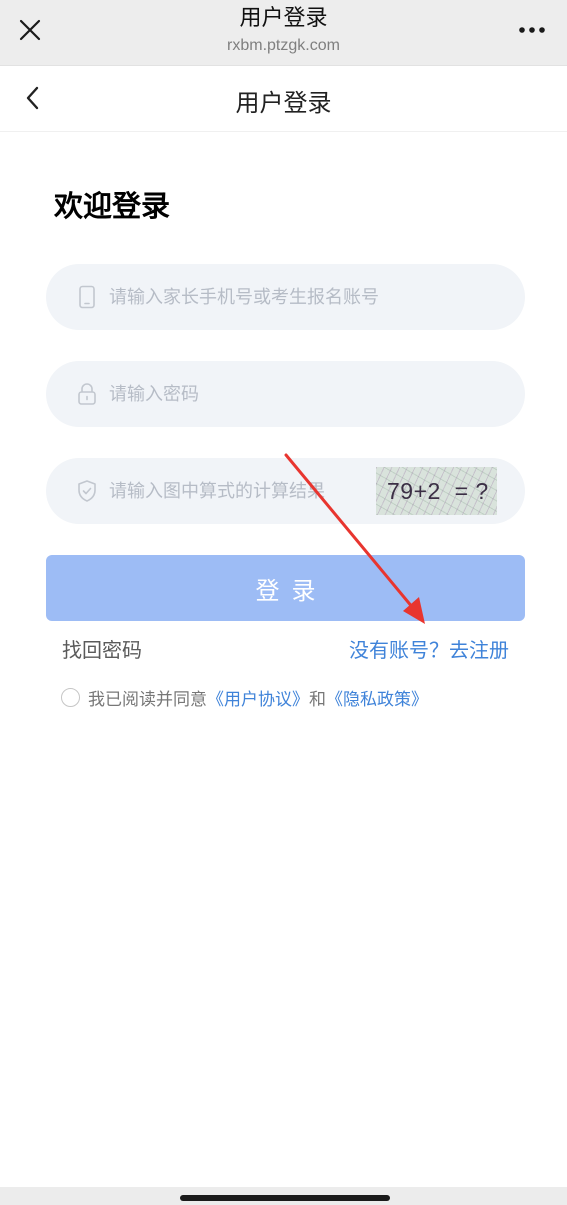  I want to click on password-field, so click(285, 394).